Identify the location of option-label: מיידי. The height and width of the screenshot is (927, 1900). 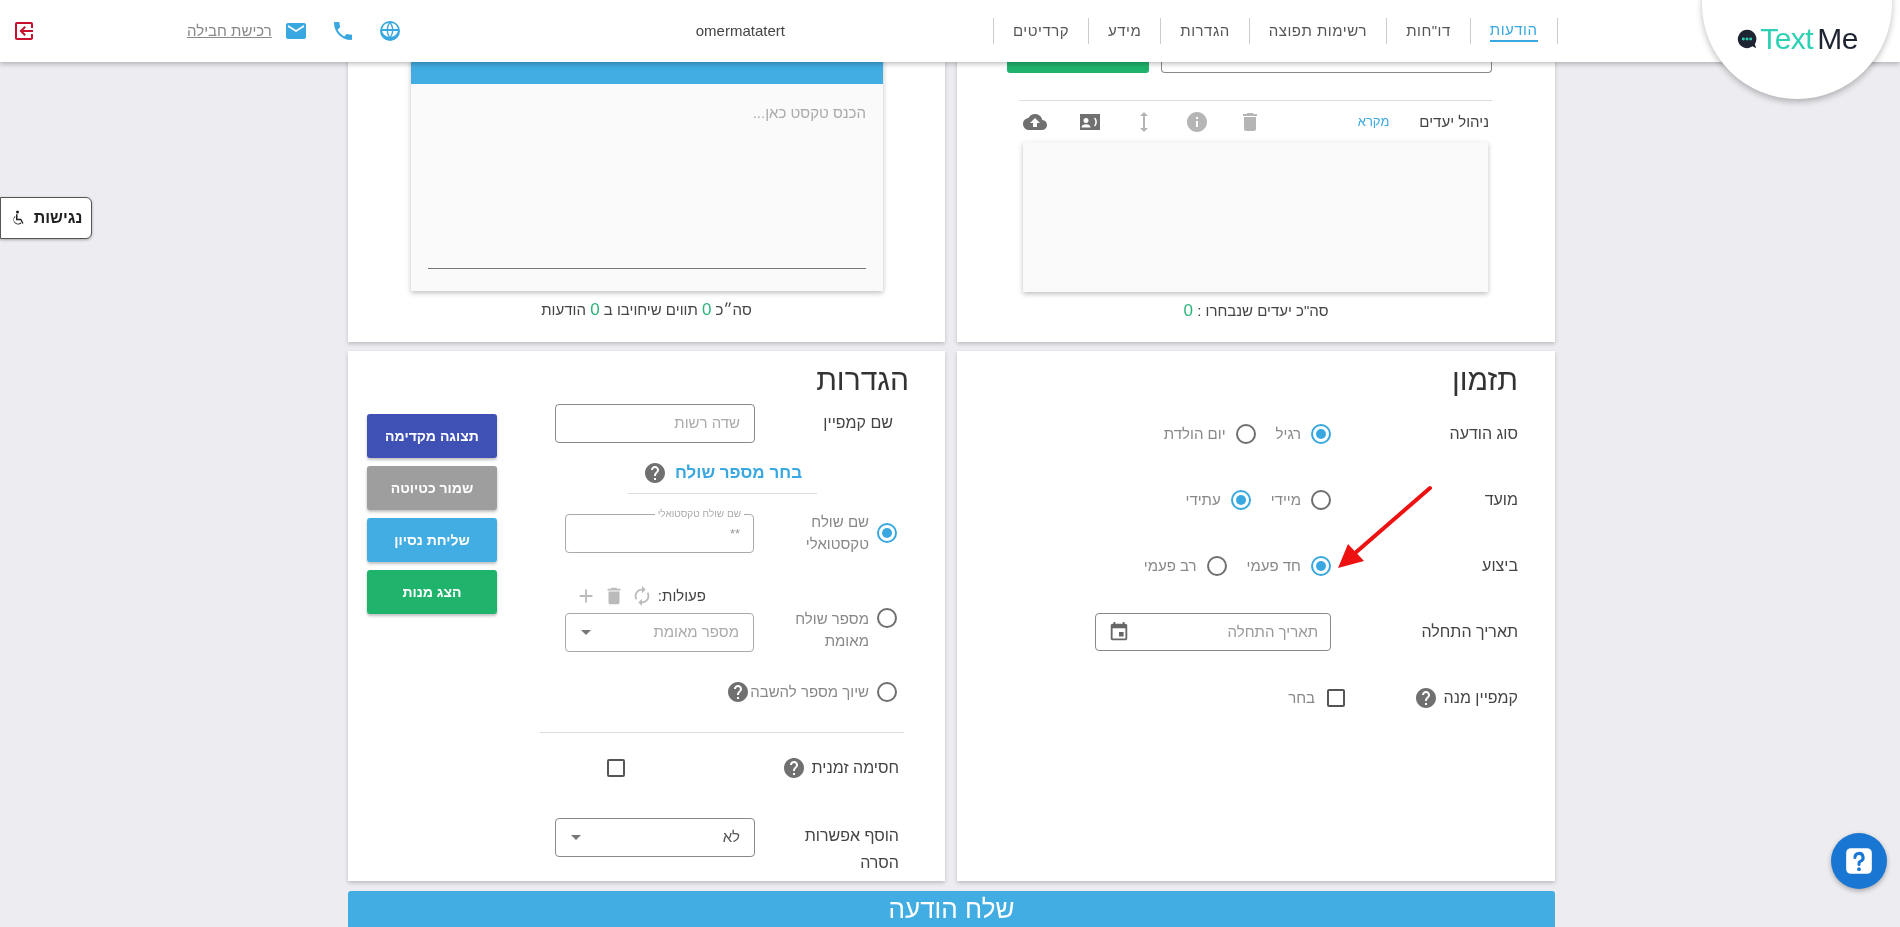
(1285, 499).